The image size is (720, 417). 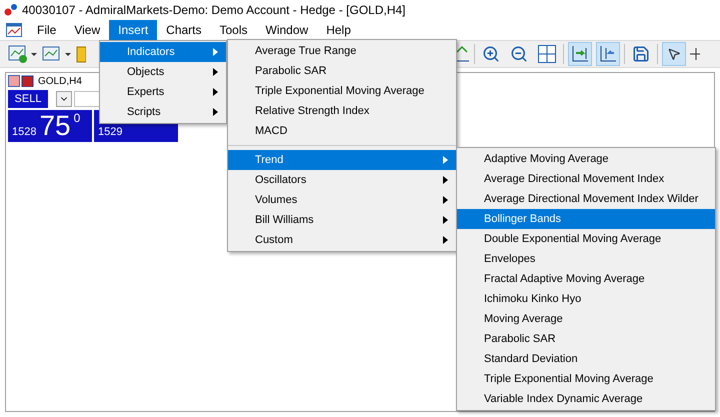 What do you see at coordinates (586, 219) in the screenshot?
I see `menu-item: Bollinger Bands` at bounding box center [586, 219].